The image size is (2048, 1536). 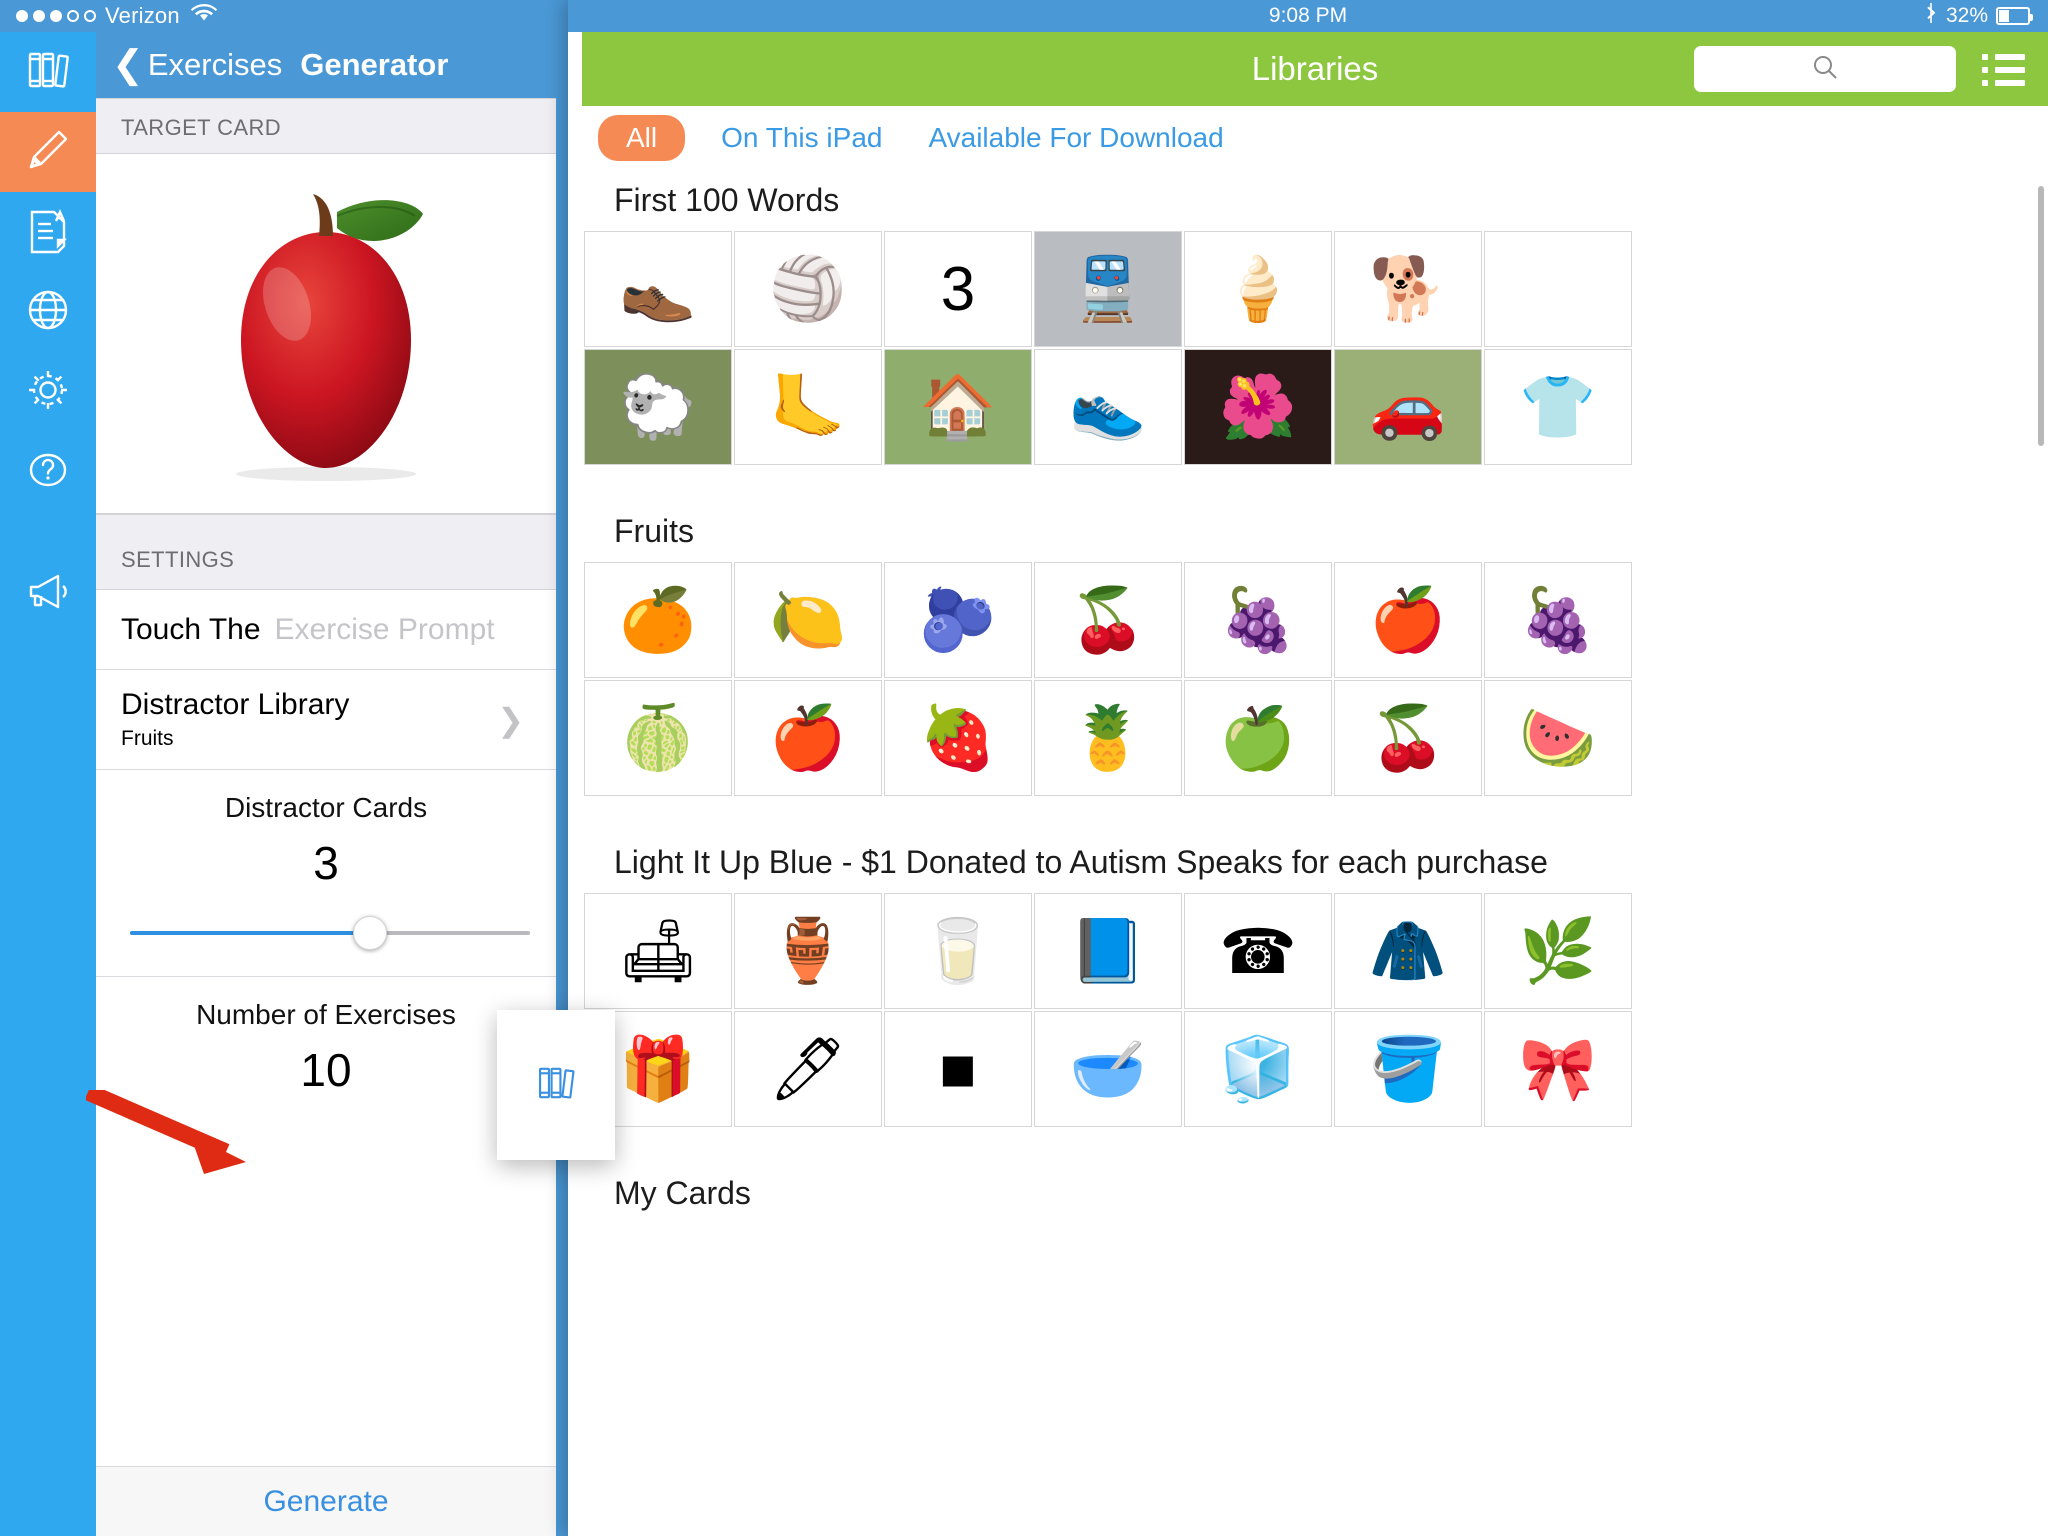 I want to click on card-image: 🍇, so click(x=1258, y=620).